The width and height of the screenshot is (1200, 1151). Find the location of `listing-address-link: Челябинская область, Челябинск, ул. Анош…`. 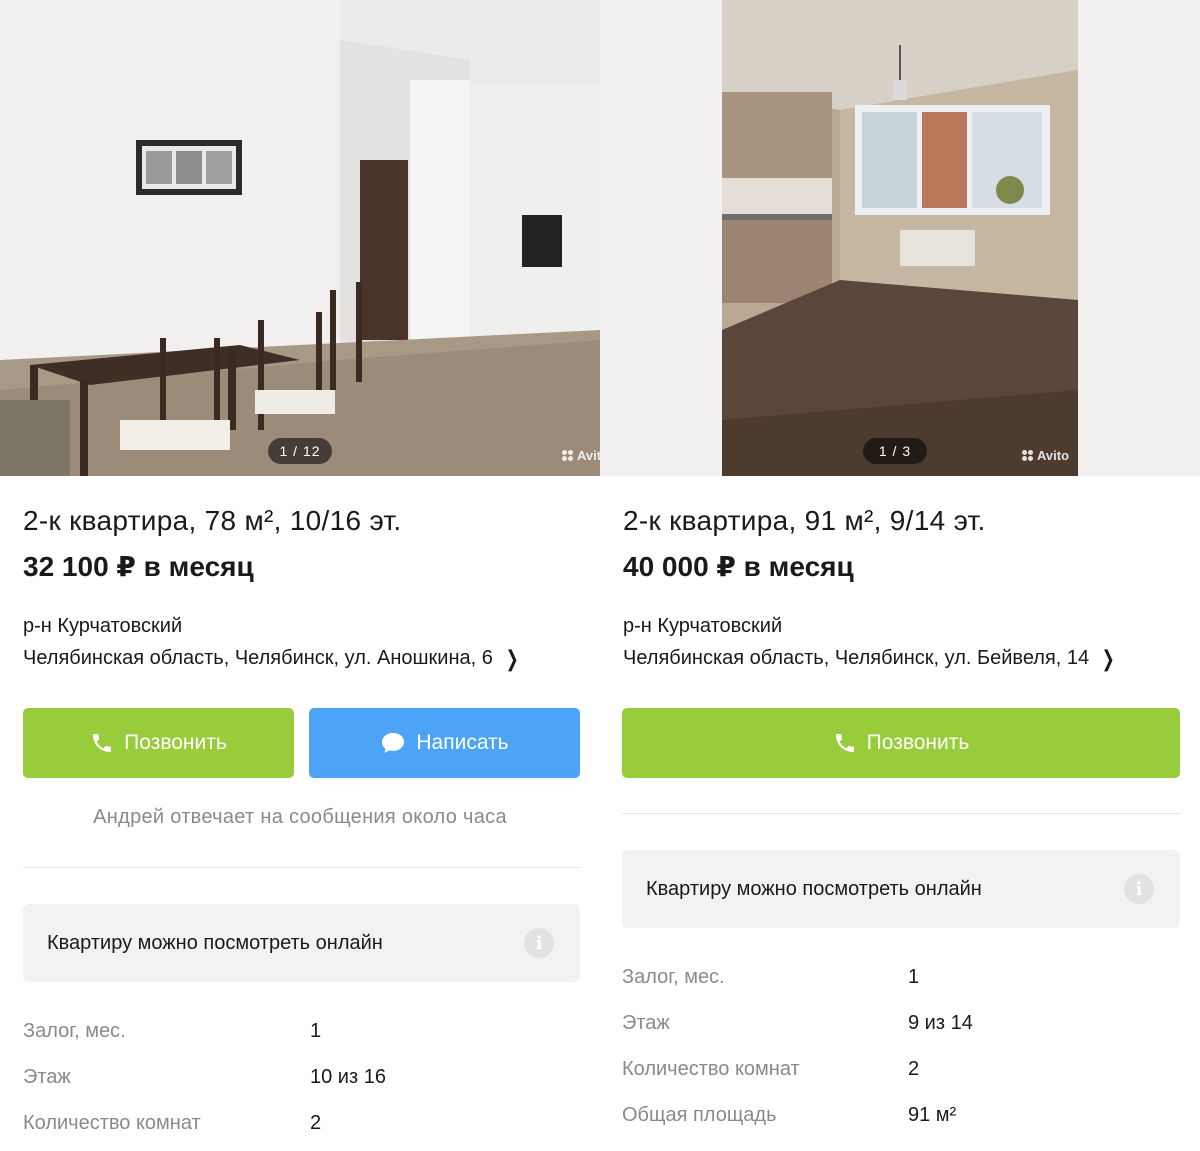

listing-address-link: Челябинская область, Челябинск, ул. Анош… is located at coordinates (272, 658).